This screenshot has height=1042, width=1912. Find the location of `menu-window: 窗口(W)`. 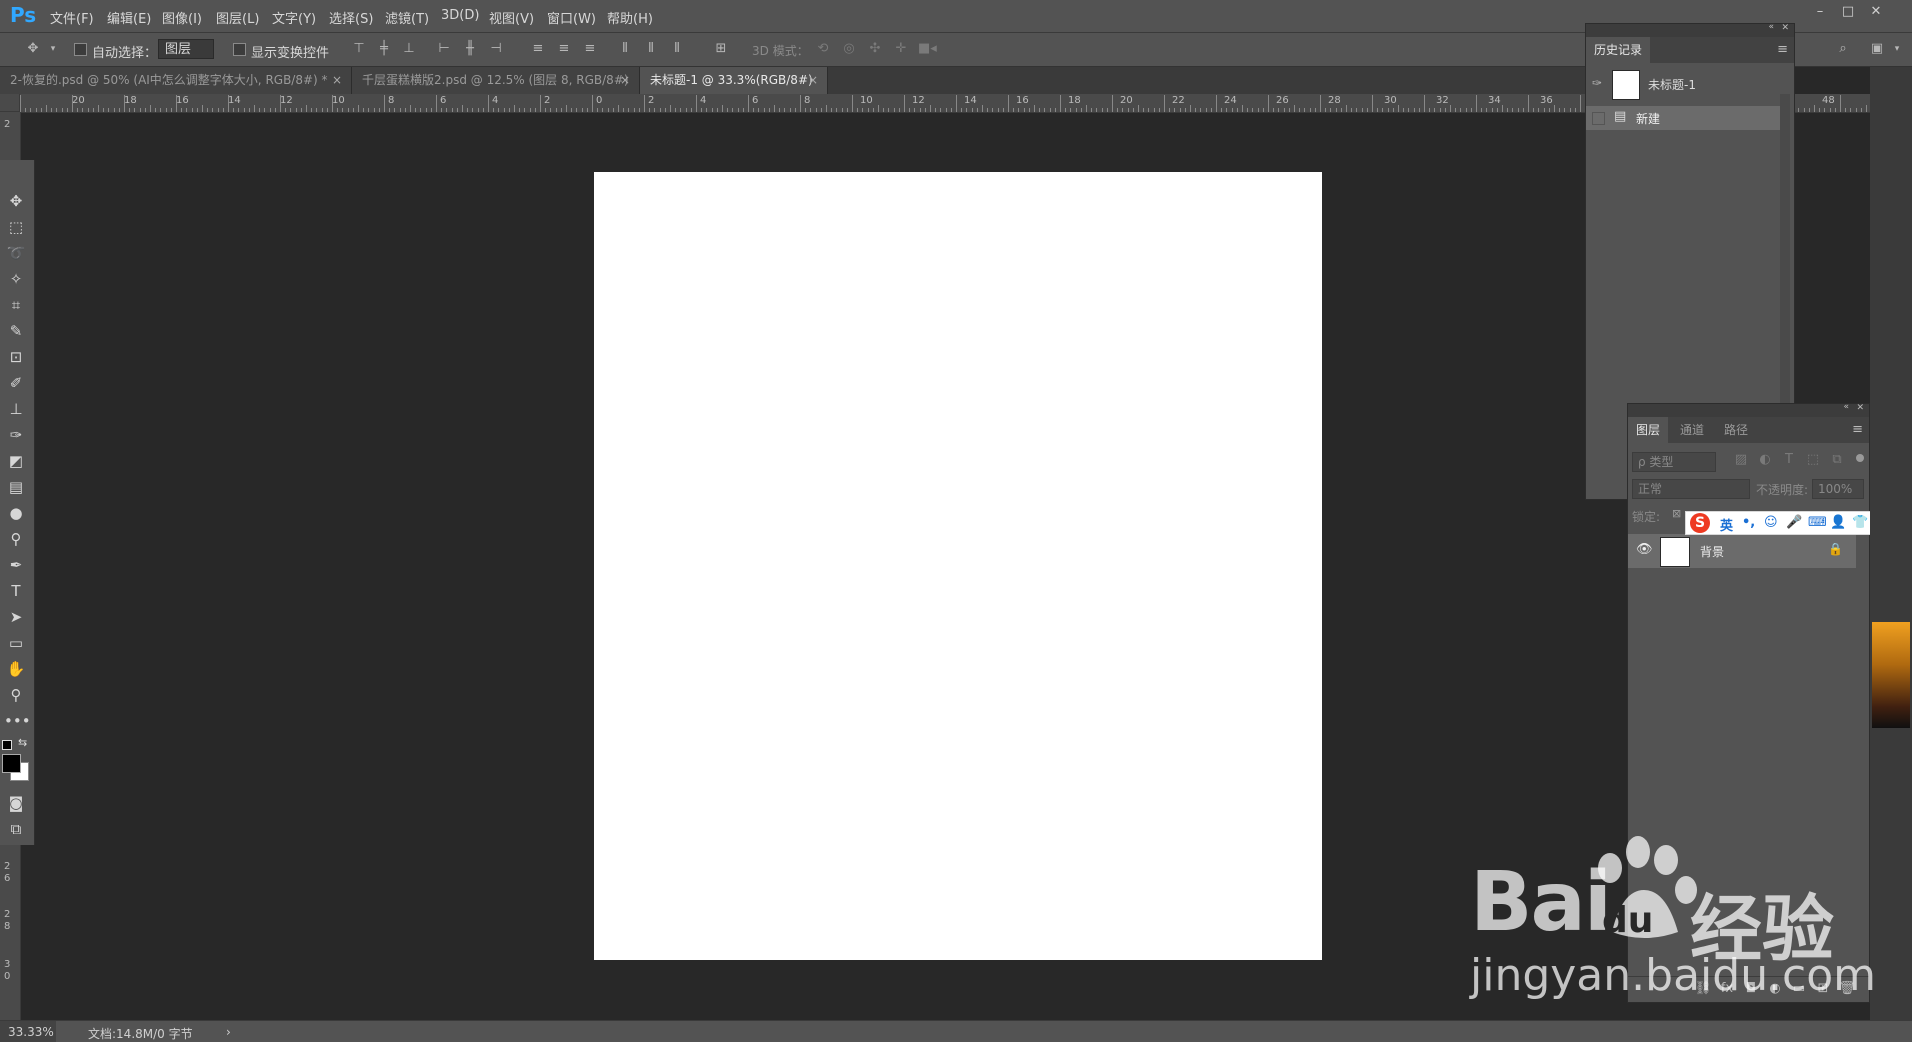

menu-window: 窗口(W) is located at coordinates (571, 17).